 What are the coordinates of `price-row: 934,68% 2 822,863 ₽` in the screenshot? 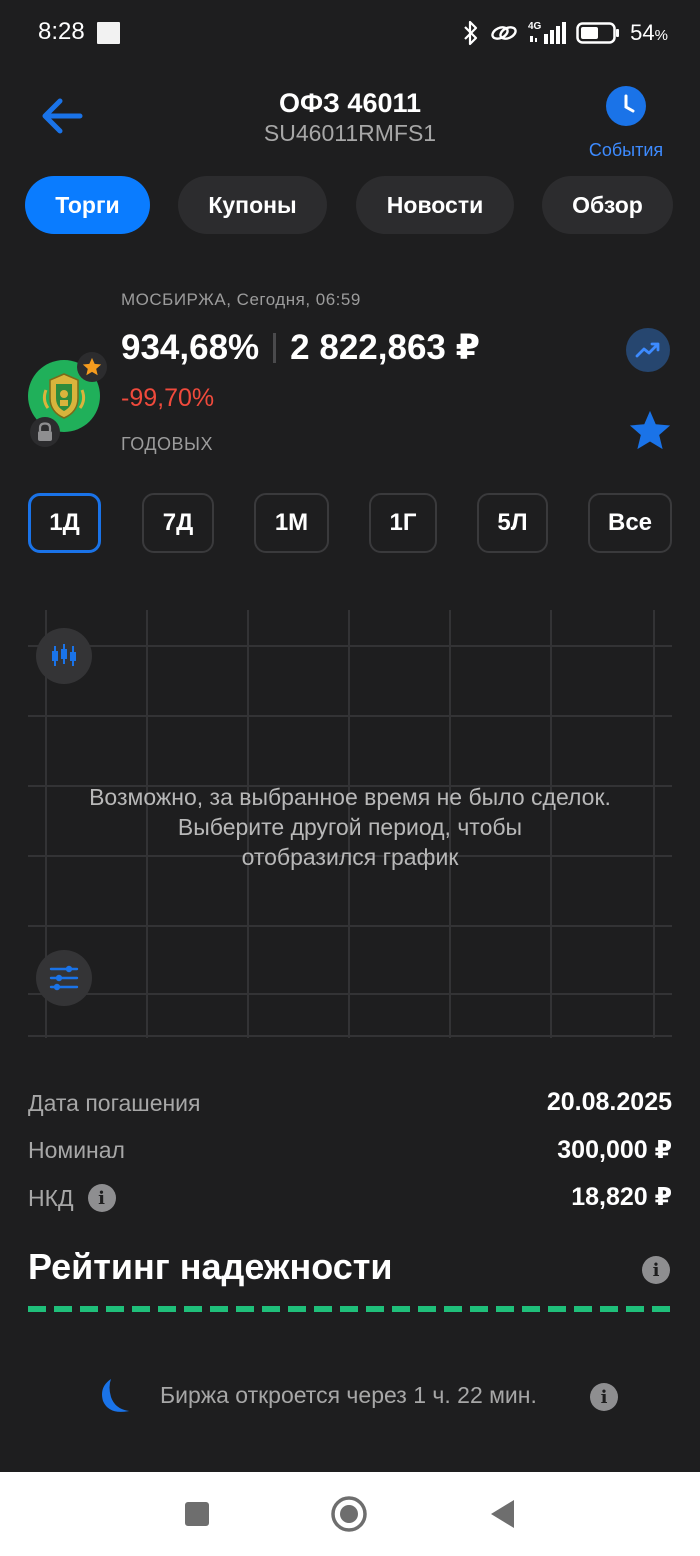 It's located at (300, 348).